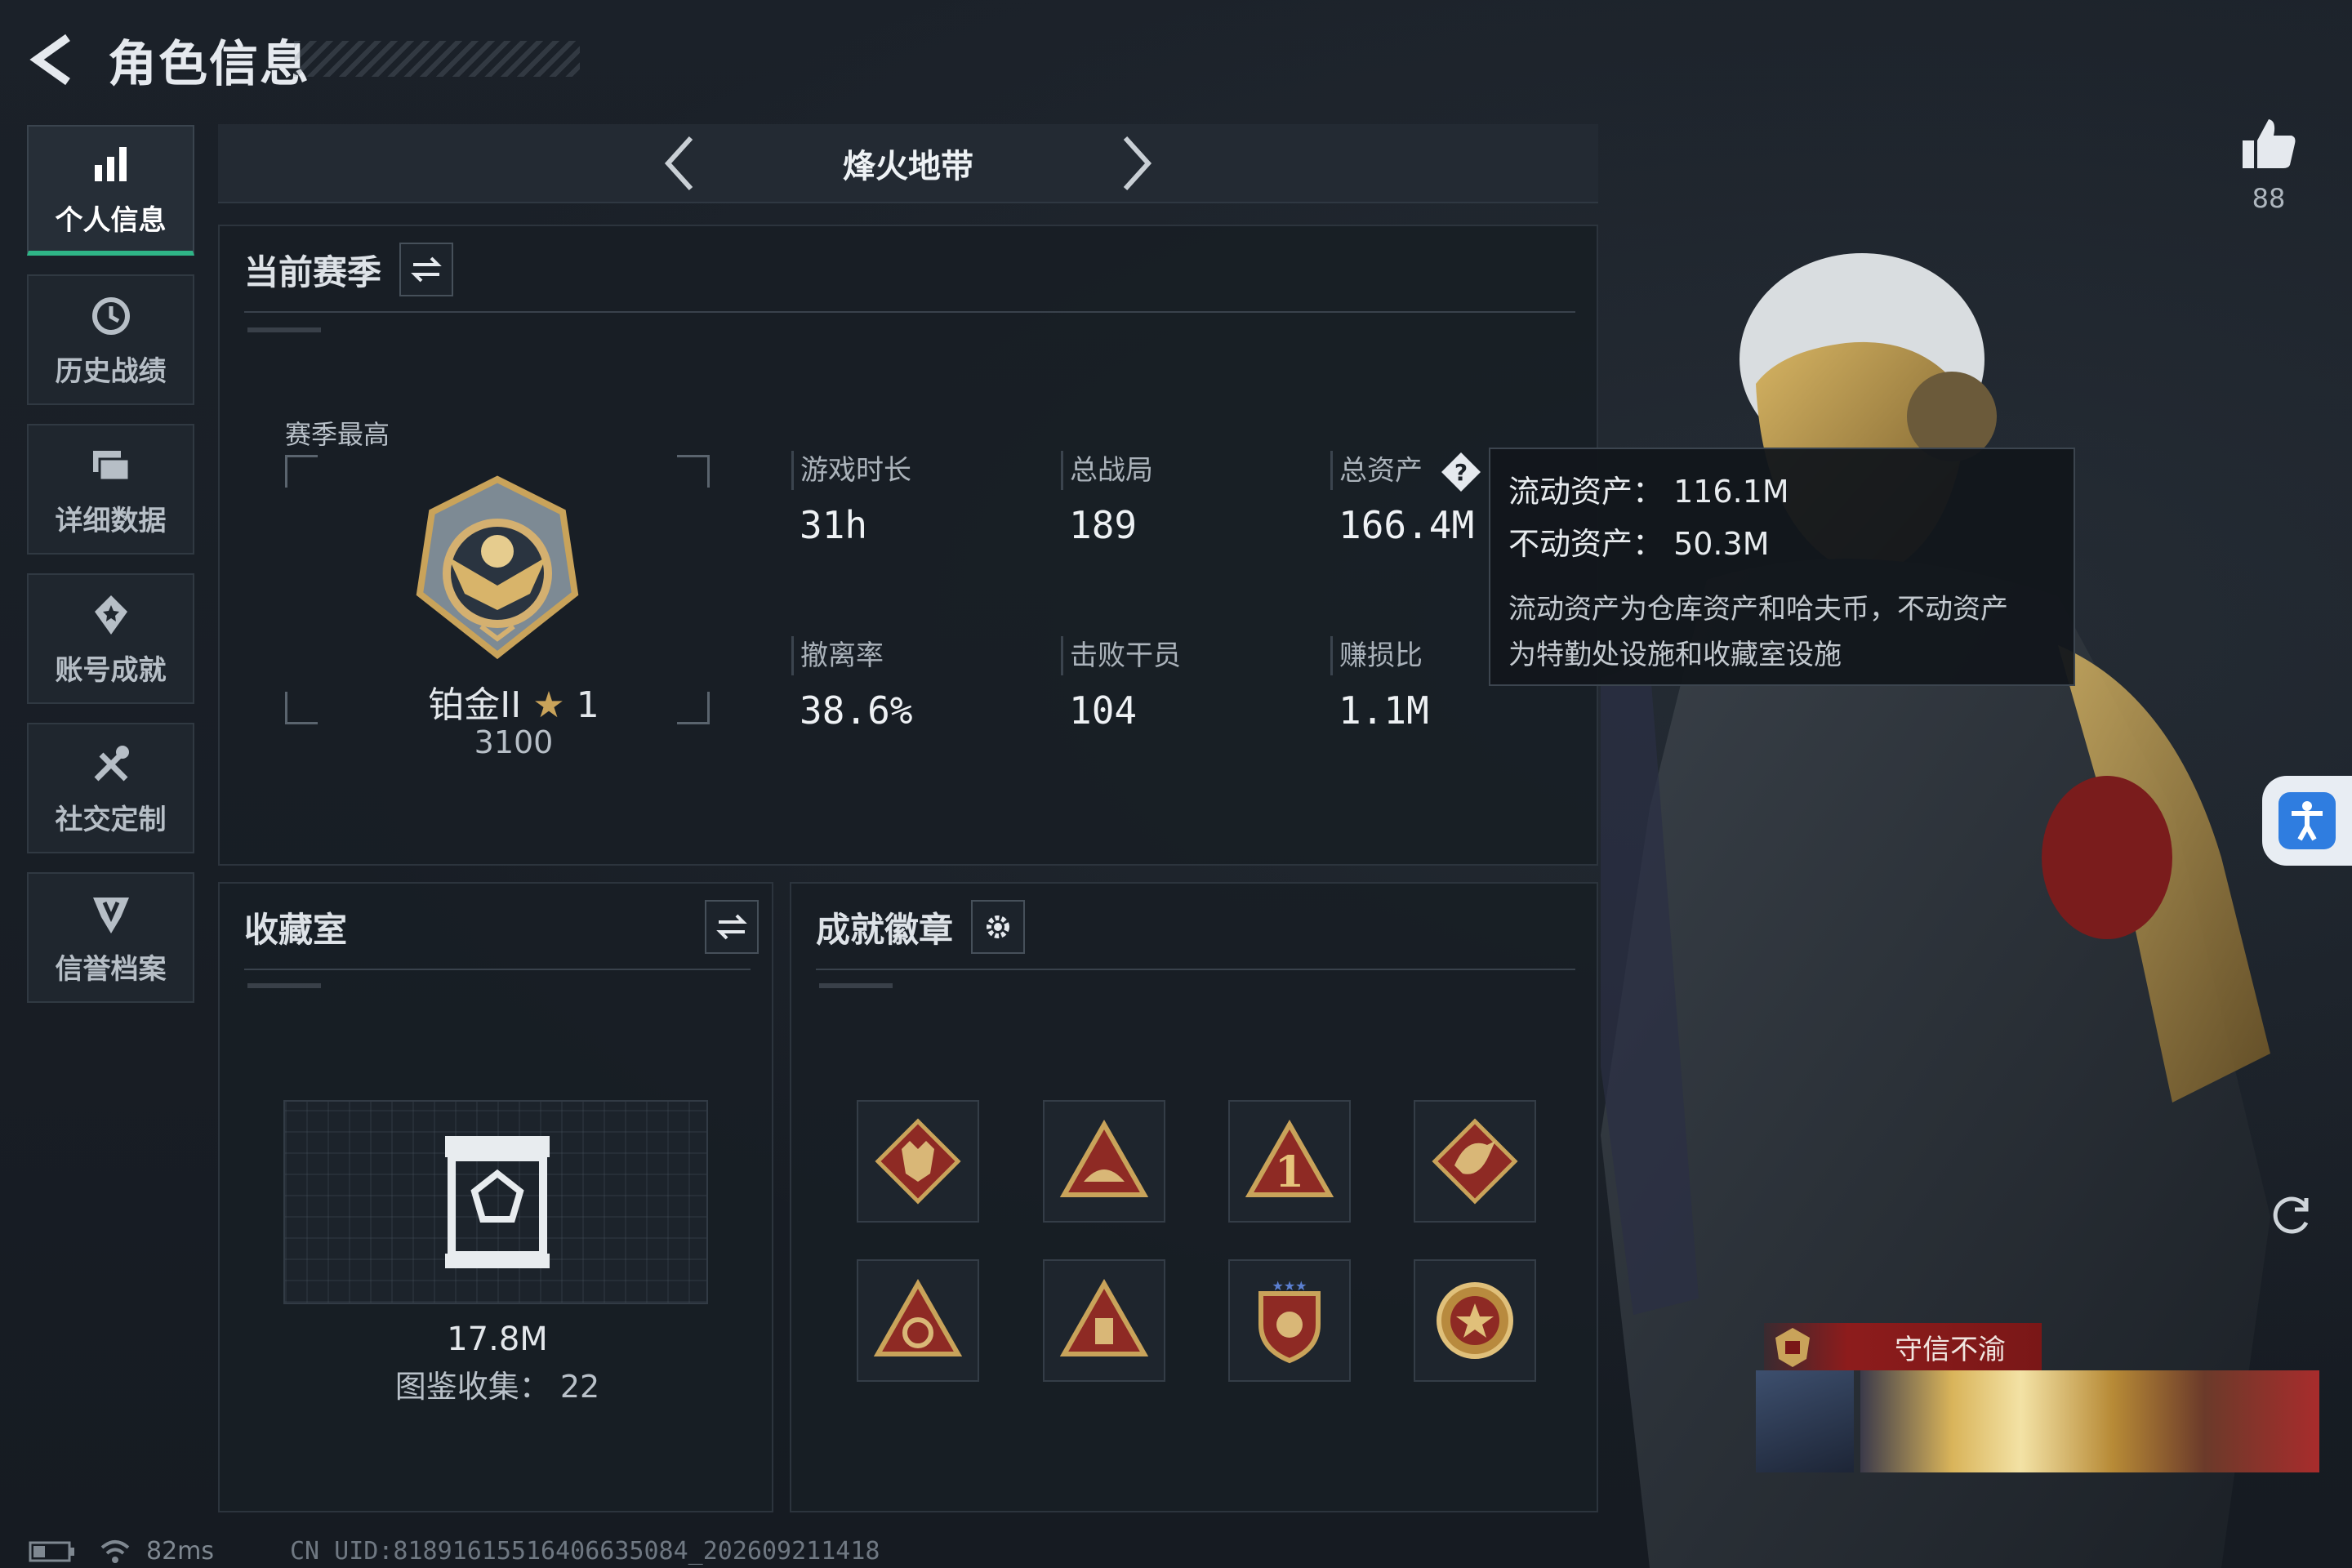  Describe the element at coordinates (111, 819) in the screenshot. I see `sidebar-item-label: 社交定制` at that location.